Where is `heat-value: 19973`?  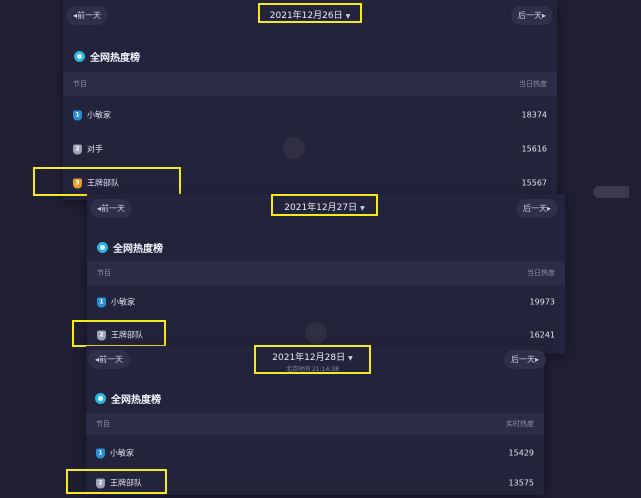 heat-value: 19973 is located at coordinates (542, 302).